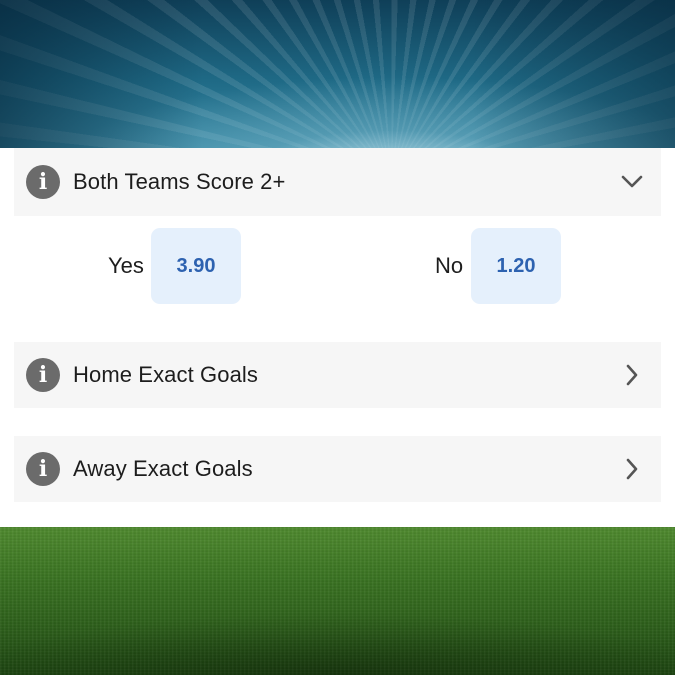 Image resolution: width=675 pixels, height=675 pixels. What do you see at coordinates (166, 374) in the screenshot?
I see `market-title: Home Exact Goals` at bounding box center [166, 374].